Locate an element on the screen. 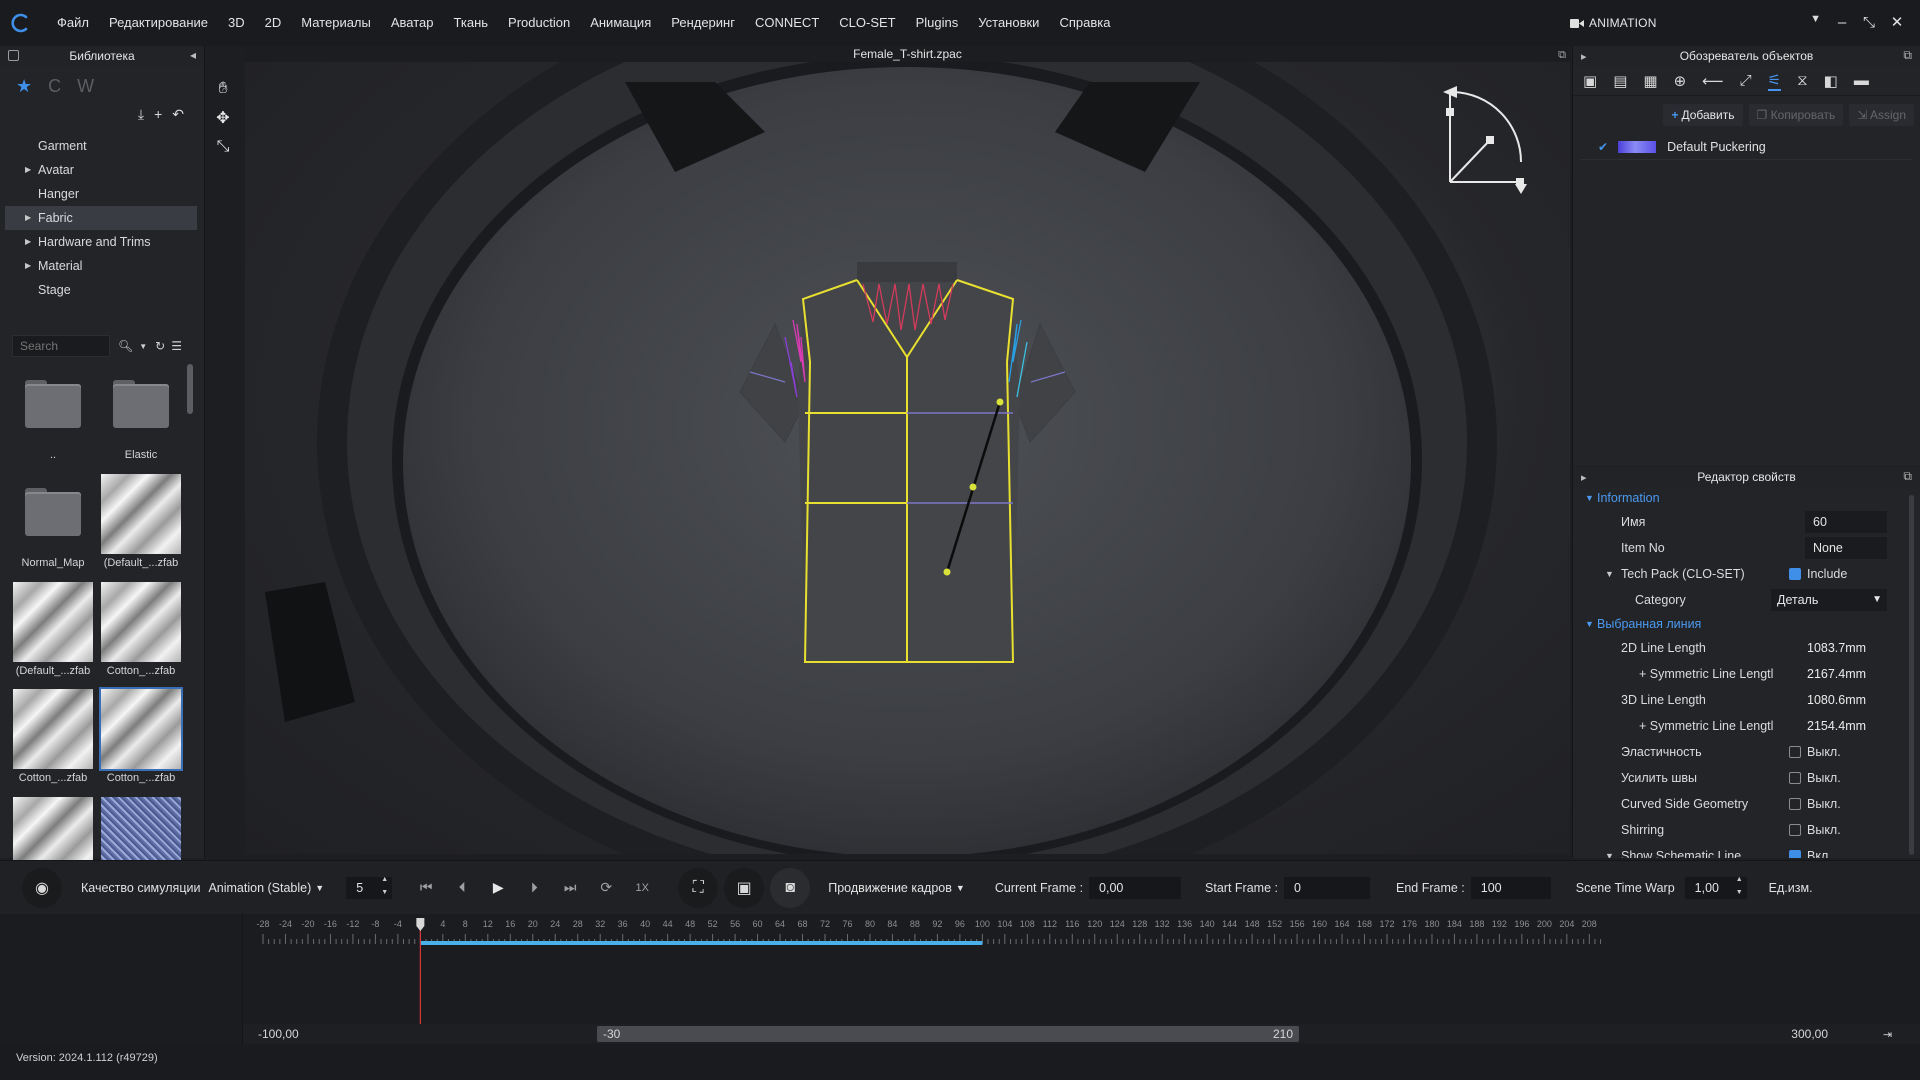  library-scrollbar is located at coordinates (190, 389).